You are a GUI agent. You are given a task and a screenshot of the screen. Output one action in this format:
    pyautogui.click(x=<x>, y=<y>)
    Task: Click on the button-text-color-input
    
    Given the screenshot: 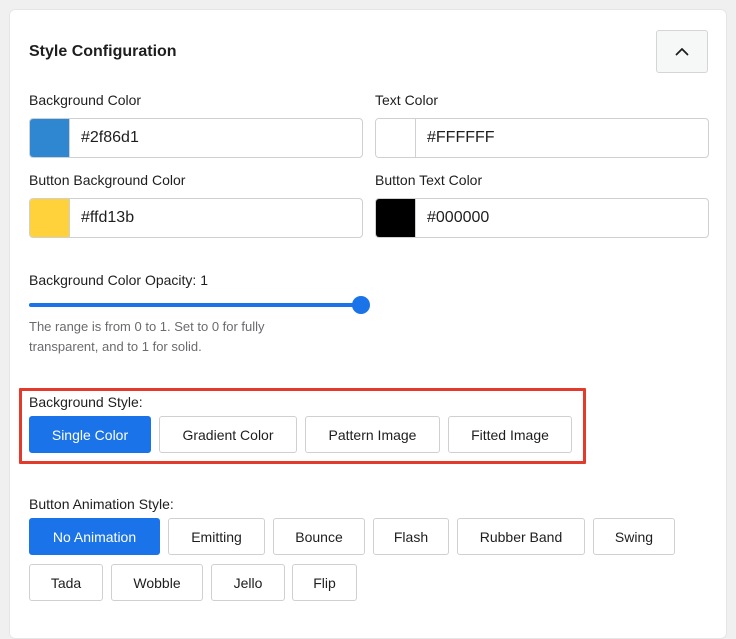 What is the action you would take?
    pyautogui.click(x=562, y=218)
    